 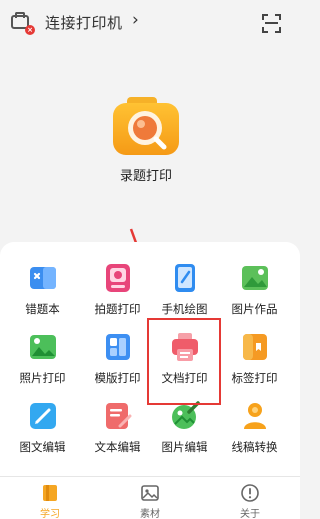 What do you see at coordinates (254, 378) in the screenshot?
I see `feature-label: 标签打印` at bounding box center [254, 378].